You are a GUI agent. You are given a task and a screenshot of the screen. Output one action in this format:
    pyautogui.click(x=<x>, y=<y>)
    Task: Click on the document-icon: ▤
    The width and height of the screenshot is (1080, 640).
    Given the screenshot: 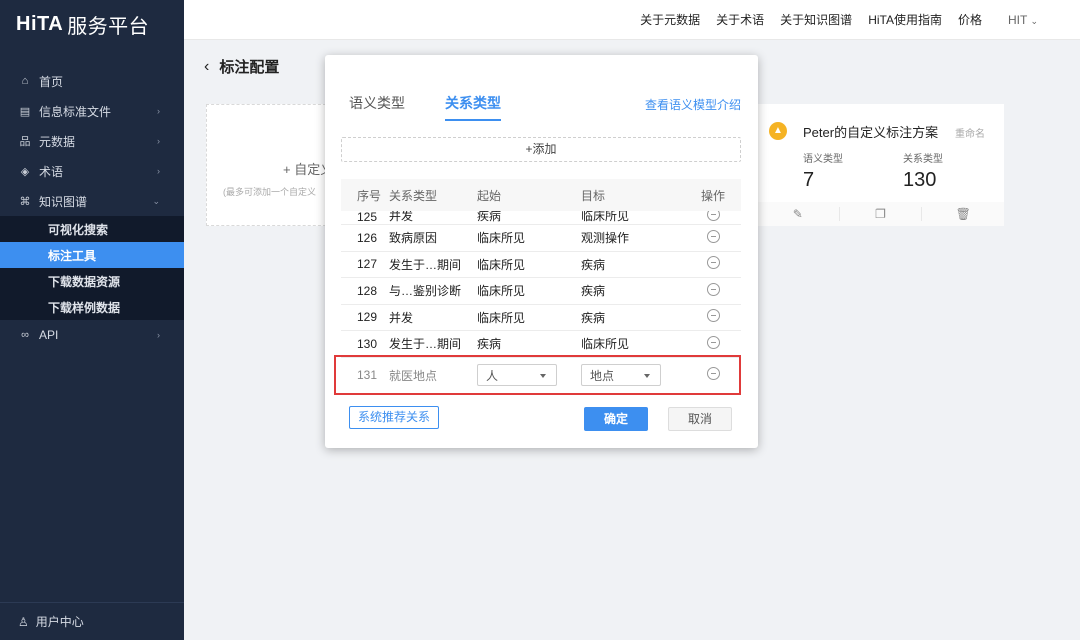 What is the action you would take?
    pyautogui.click(x=25, y=111)
    